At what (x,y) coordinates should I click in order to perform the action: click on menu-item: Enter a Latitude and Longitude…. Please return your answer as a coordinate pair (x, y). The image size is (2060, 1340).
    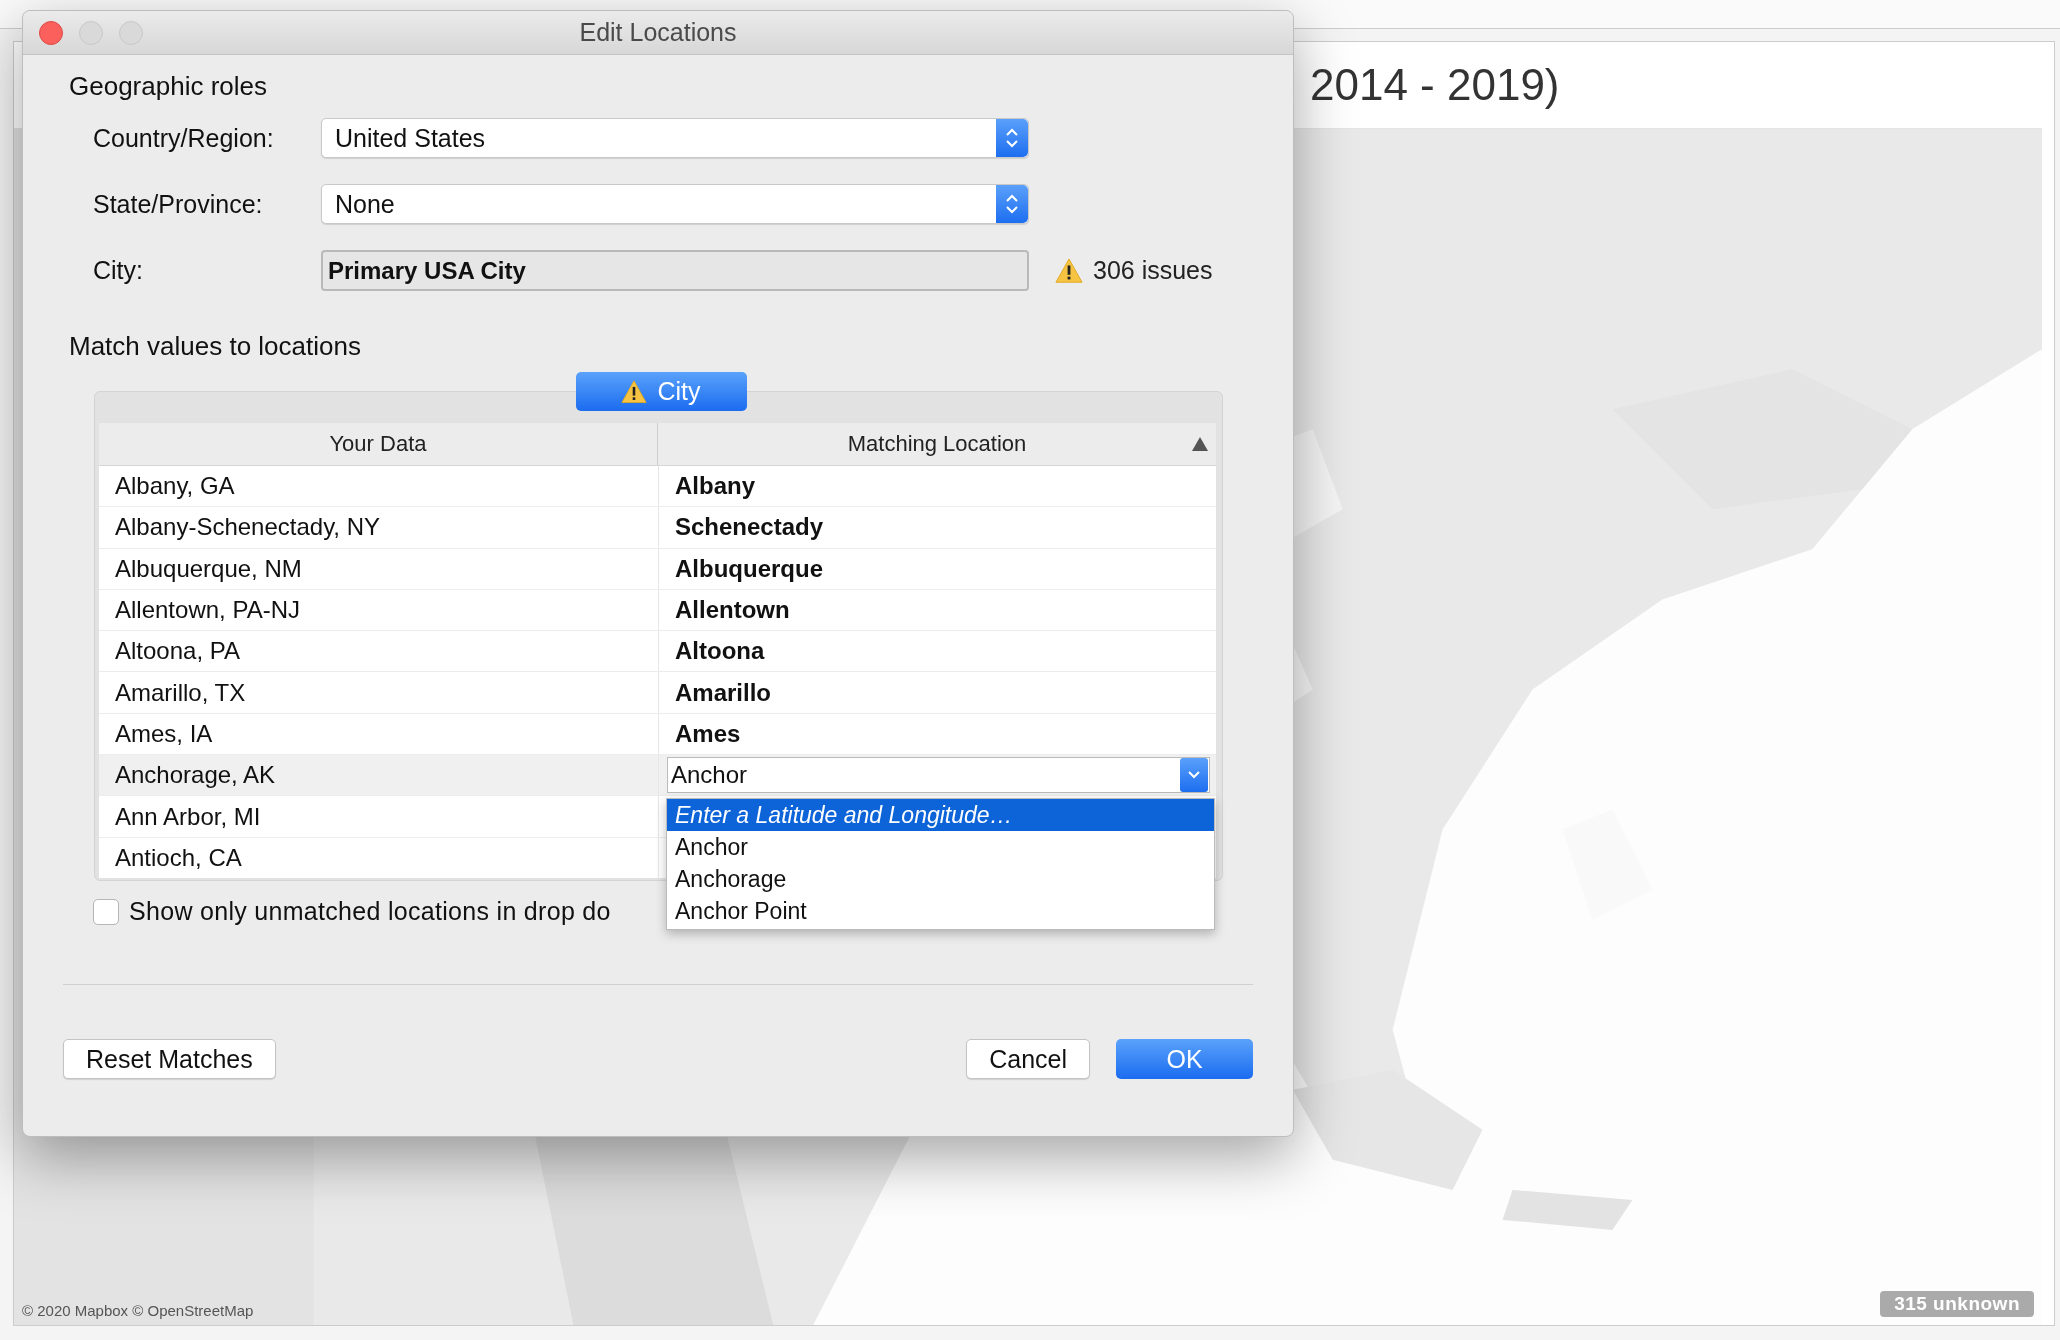
    Looking at the image, I should click on (940, 815).